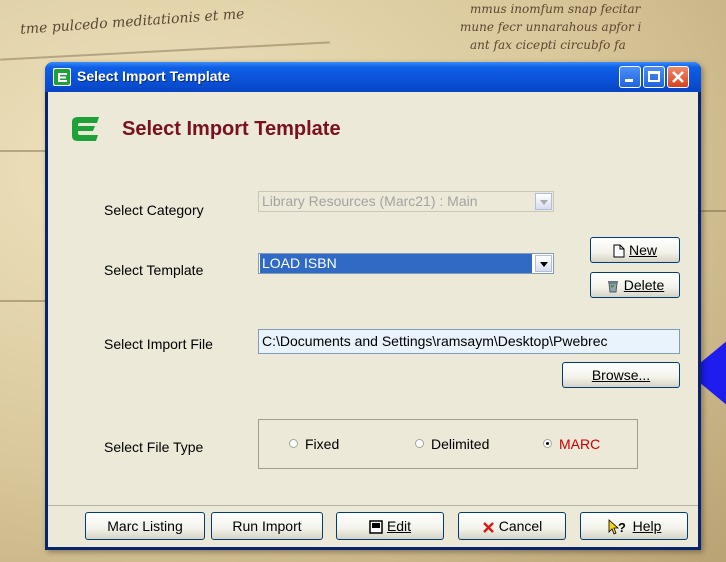 This screenshot has width=726, height=562. What do you see at coordinates (547, 443) in the screenshot?
I see `radio-marc-dot` at bounding box center [547, 443].